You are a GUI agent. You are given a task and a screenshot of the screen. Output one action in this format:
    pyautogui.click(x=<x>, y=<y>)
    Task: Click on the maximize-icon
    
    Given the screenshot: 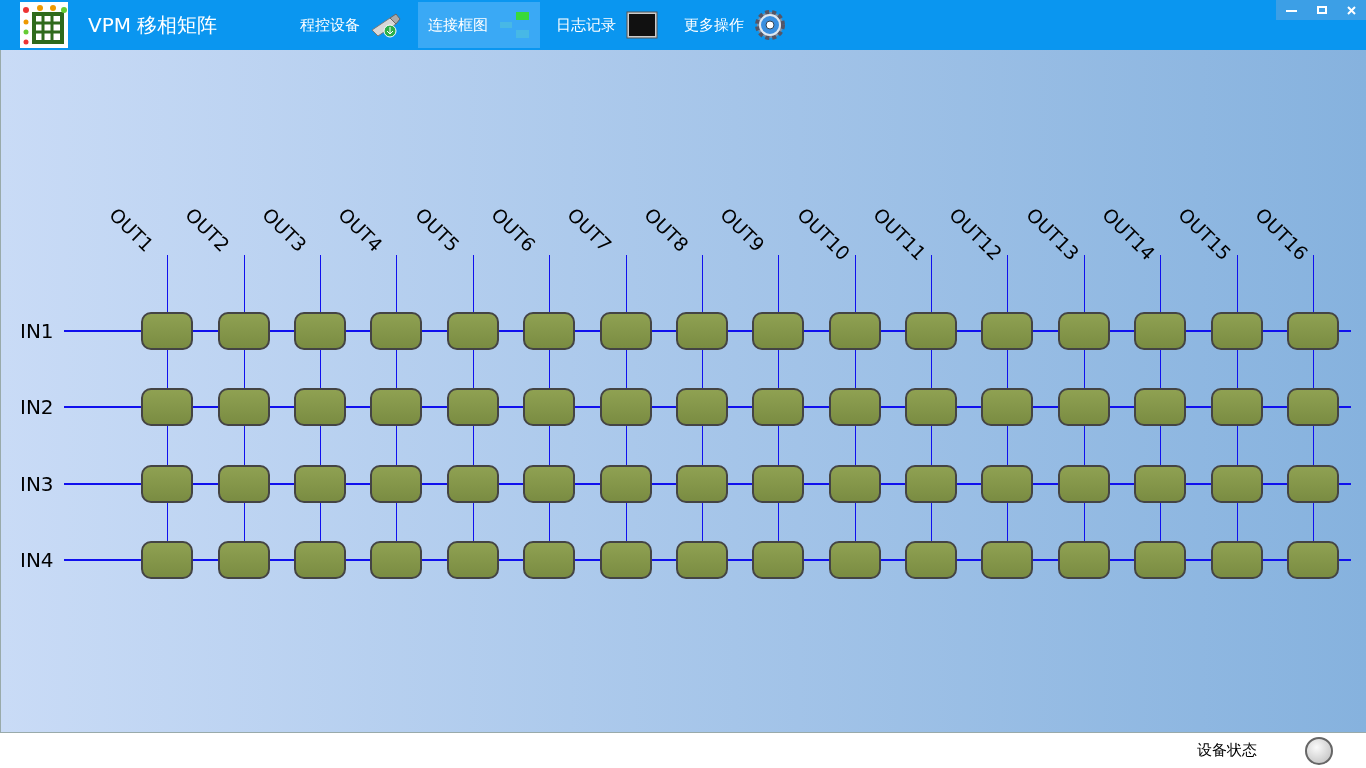 What is the action you would take?
    pyautogui.click(x=1322, y=10)
    